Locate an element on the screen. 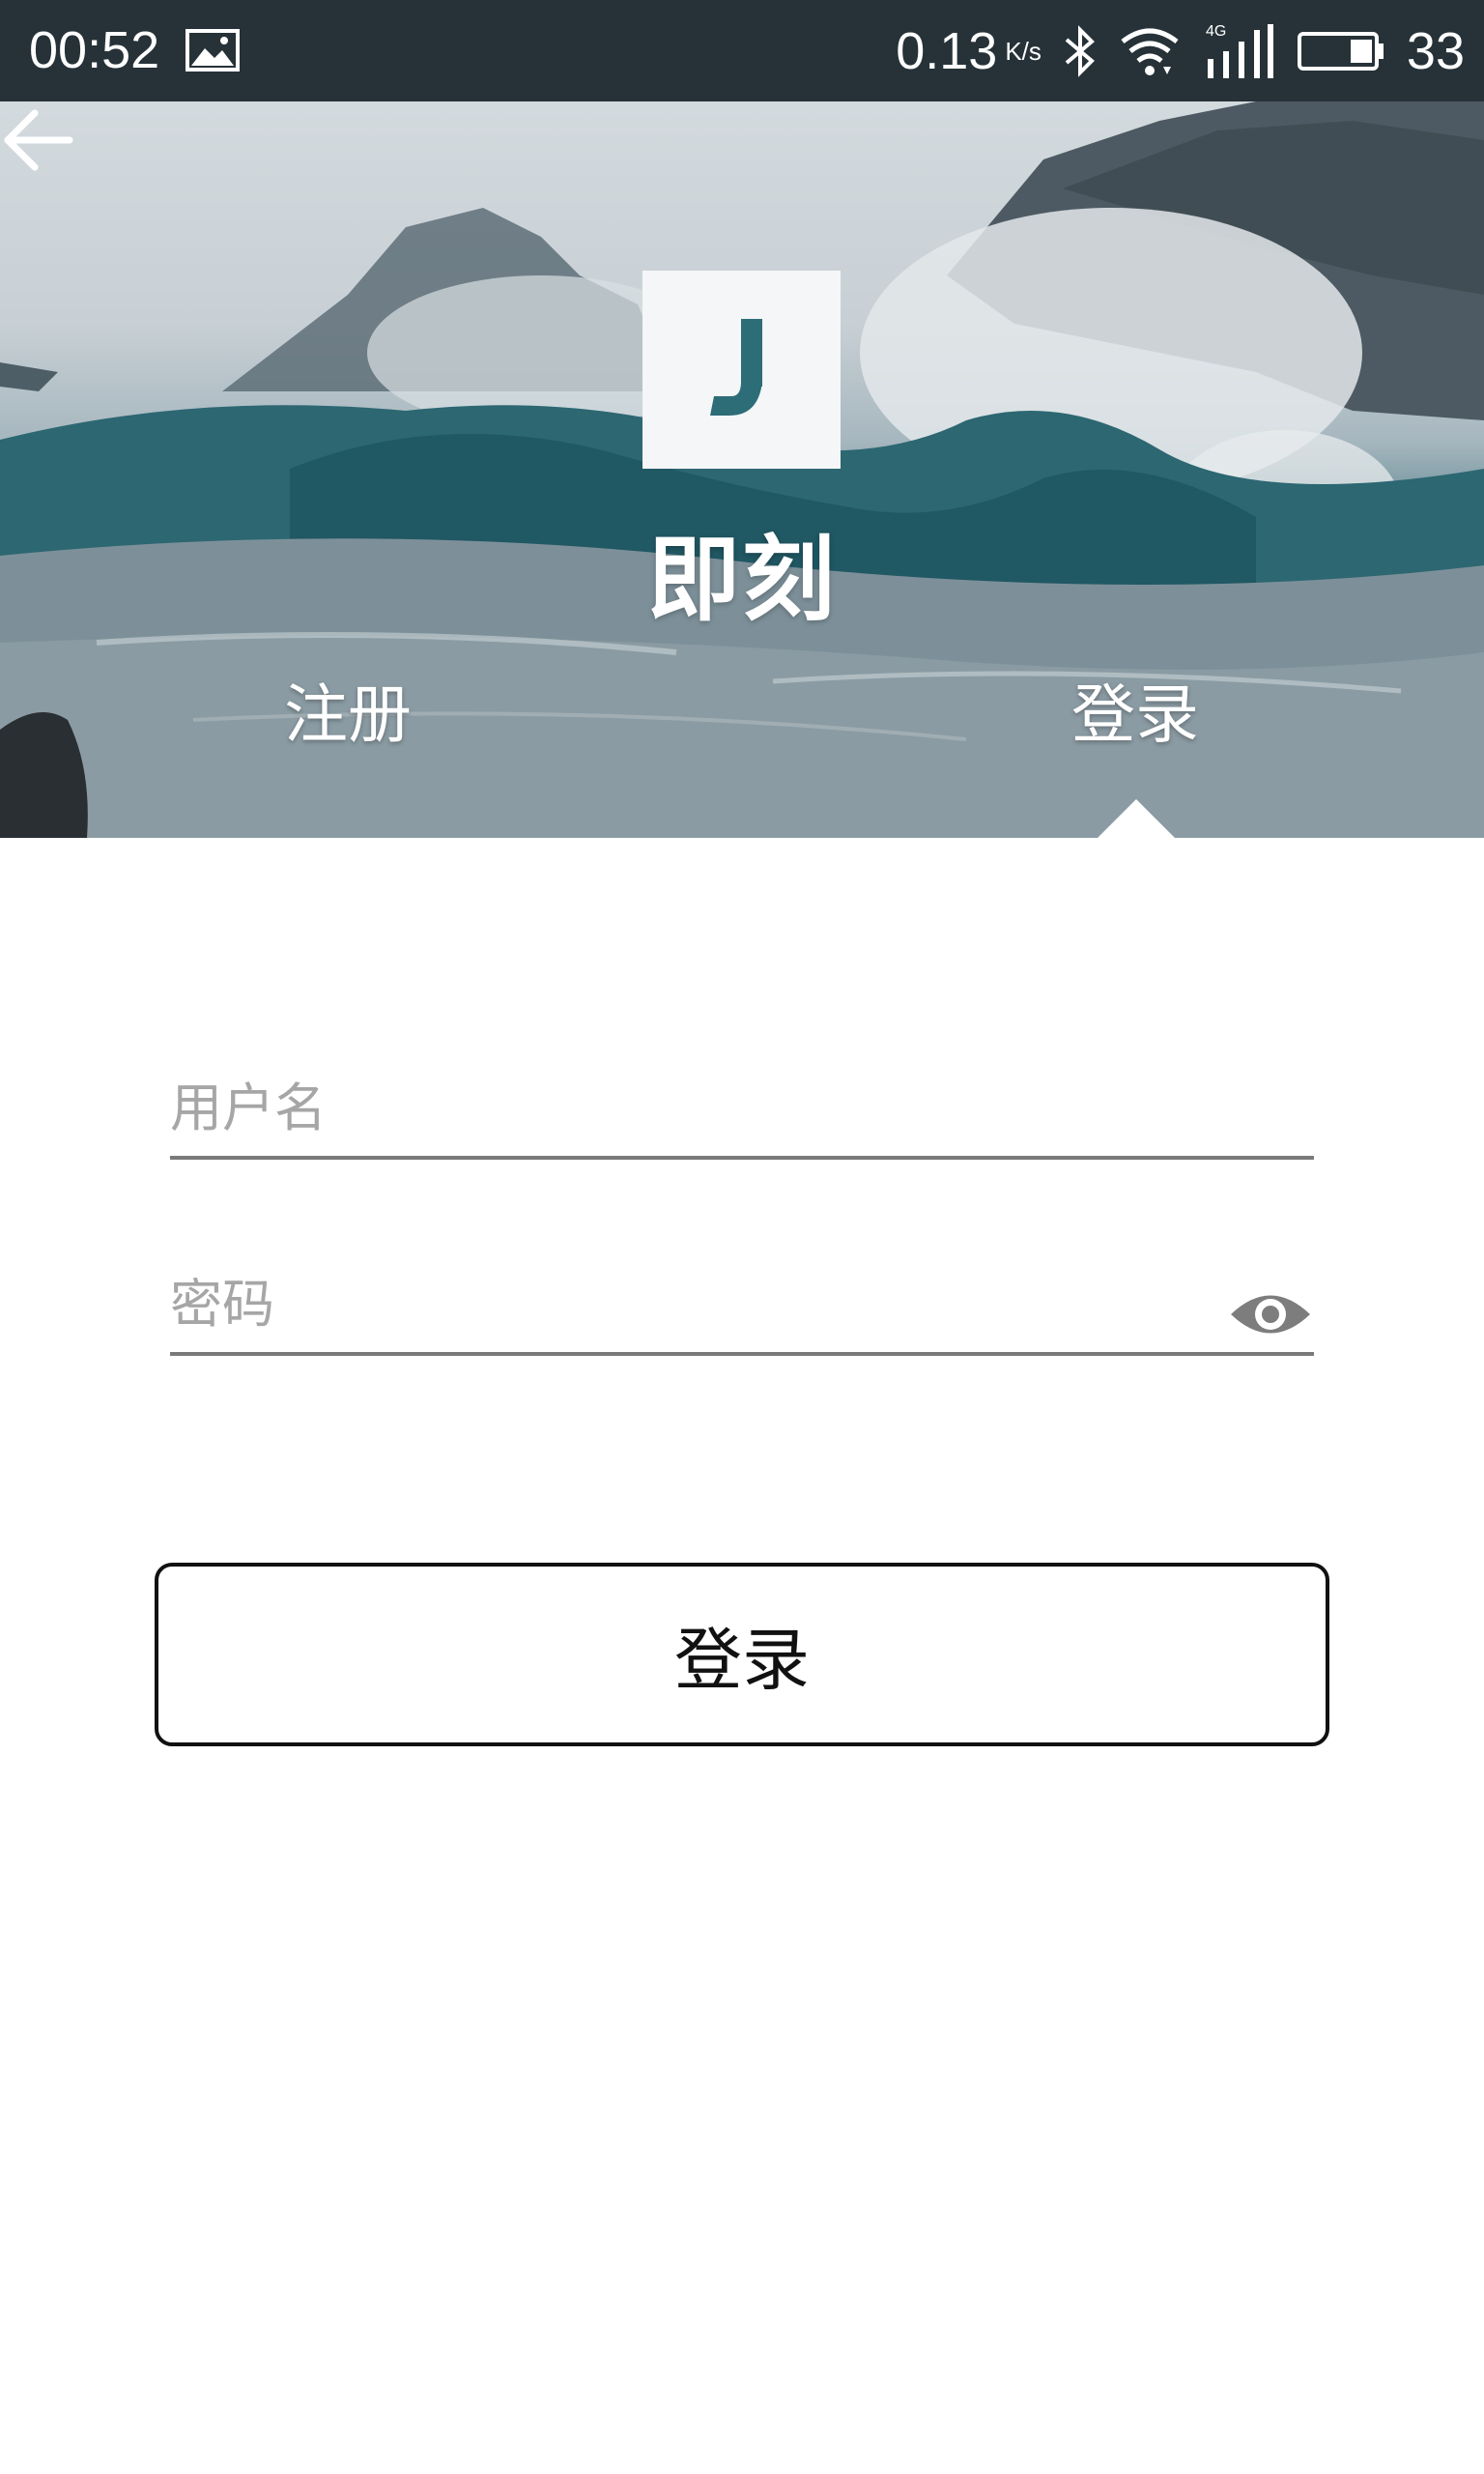 This screenshot has height=2474, width=1484. back-arrow-icon is located at coordinates (39, 140).